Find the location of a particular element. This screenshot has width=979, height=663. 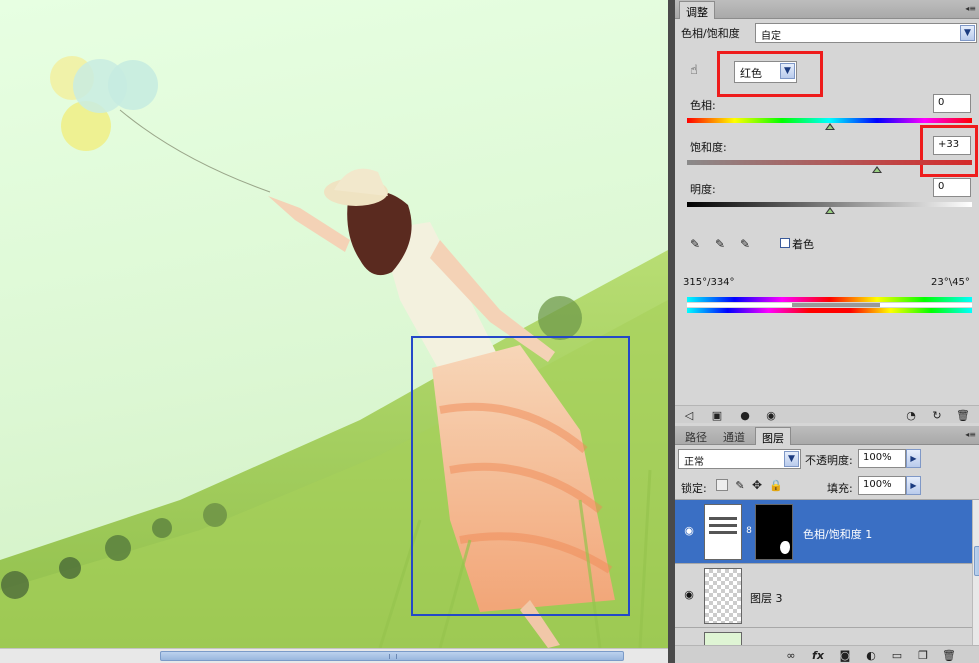

layer-row: ◉ 8 色相/饱和度 1 is located at coordinates (823, 532).